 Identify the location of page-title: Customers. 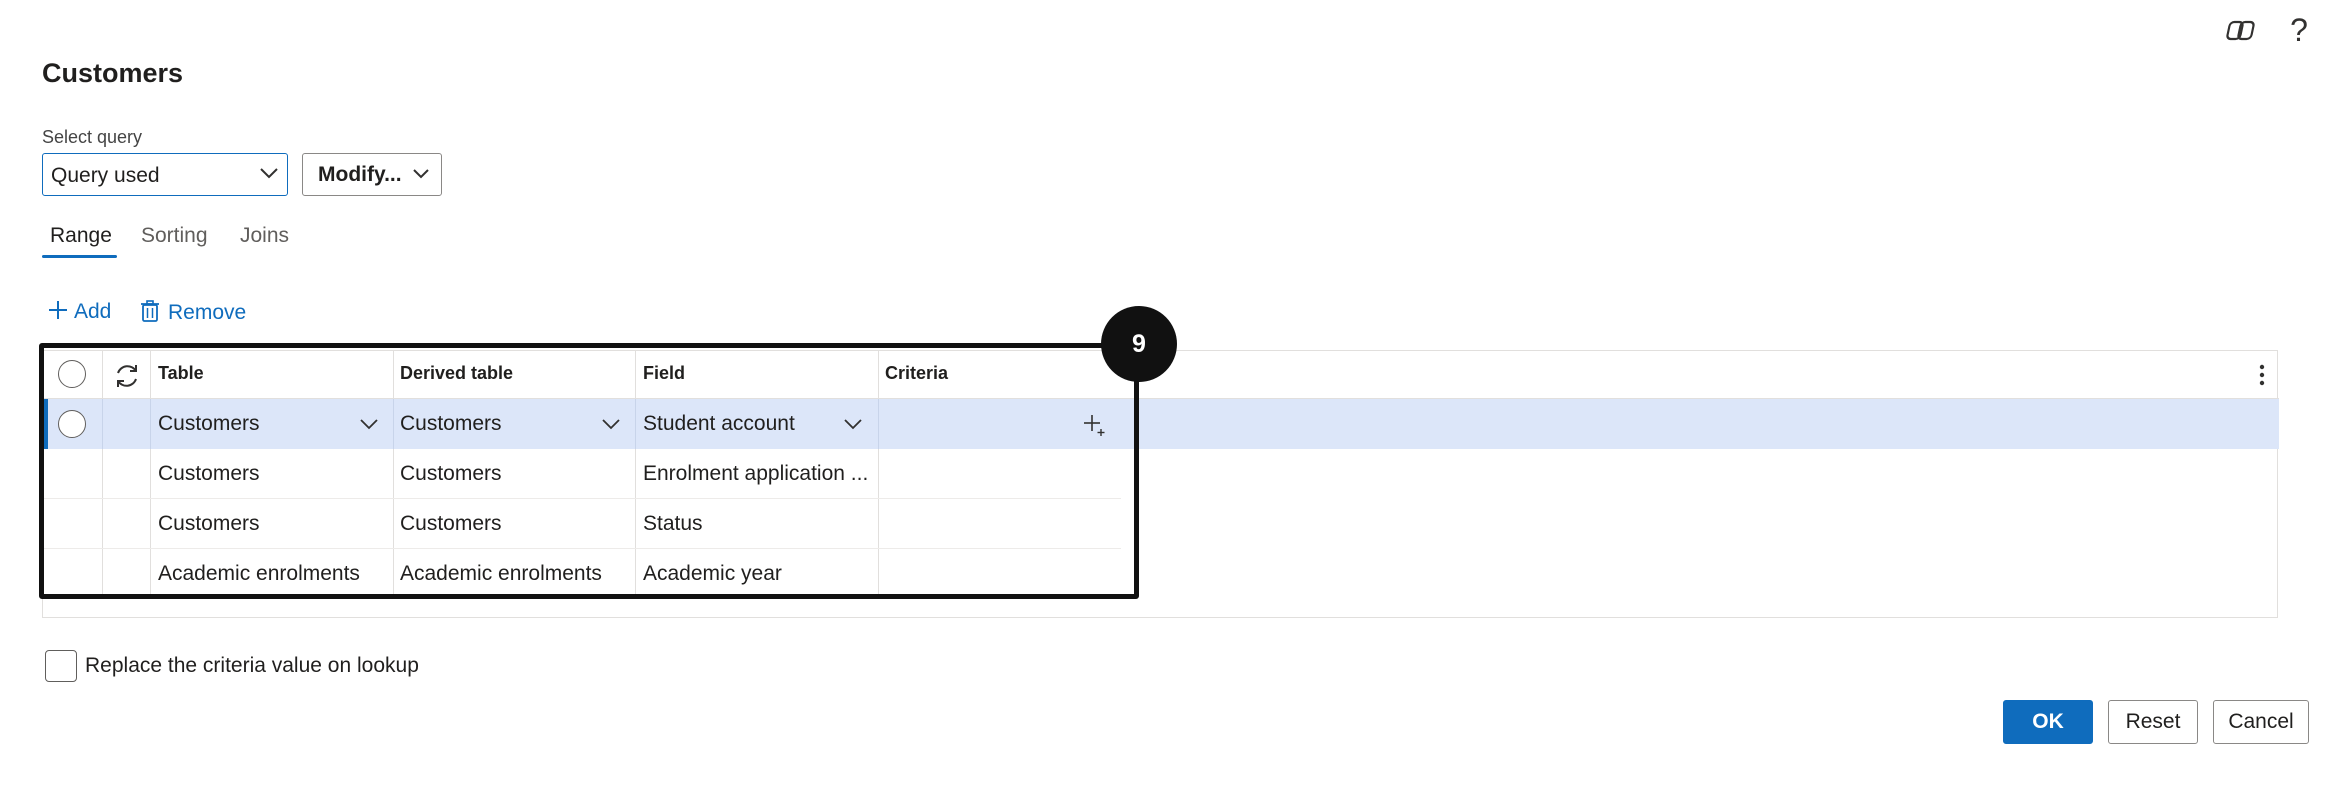
(113, 73).